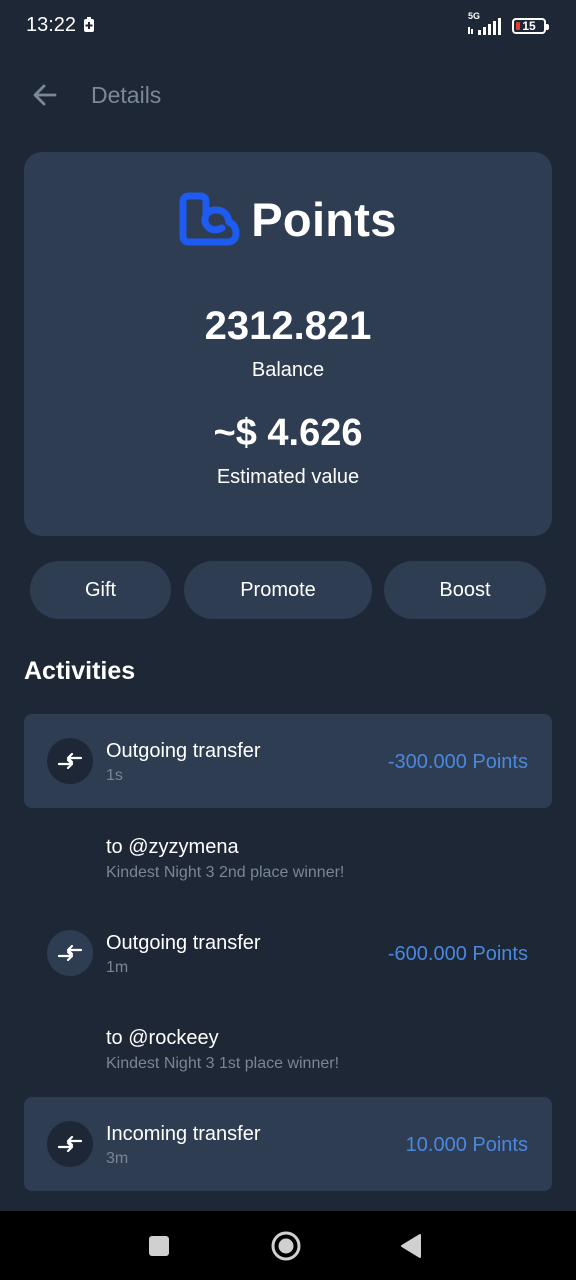 Image resolution: width=576 pixels, height=1280 pixels. I want to click on balance-label: Balance, so click(288, 370).